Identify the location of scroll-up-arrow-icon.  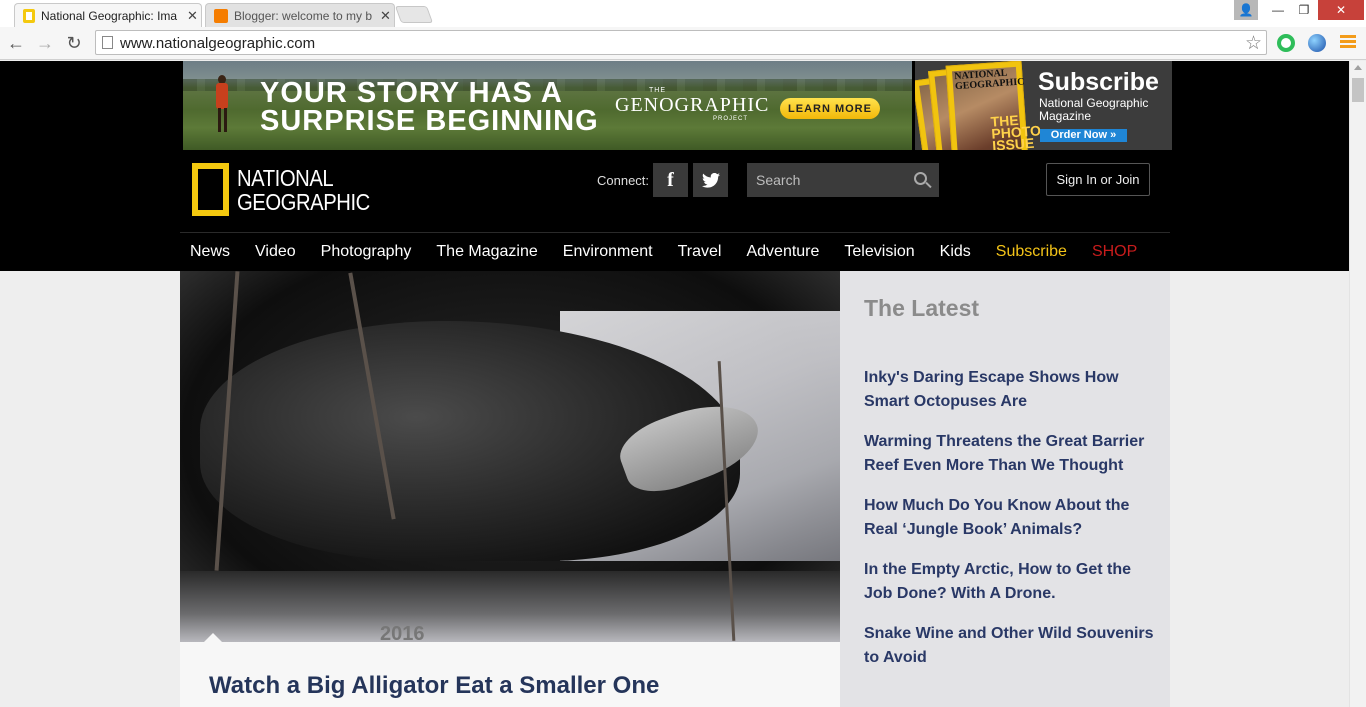
(1358, 67).